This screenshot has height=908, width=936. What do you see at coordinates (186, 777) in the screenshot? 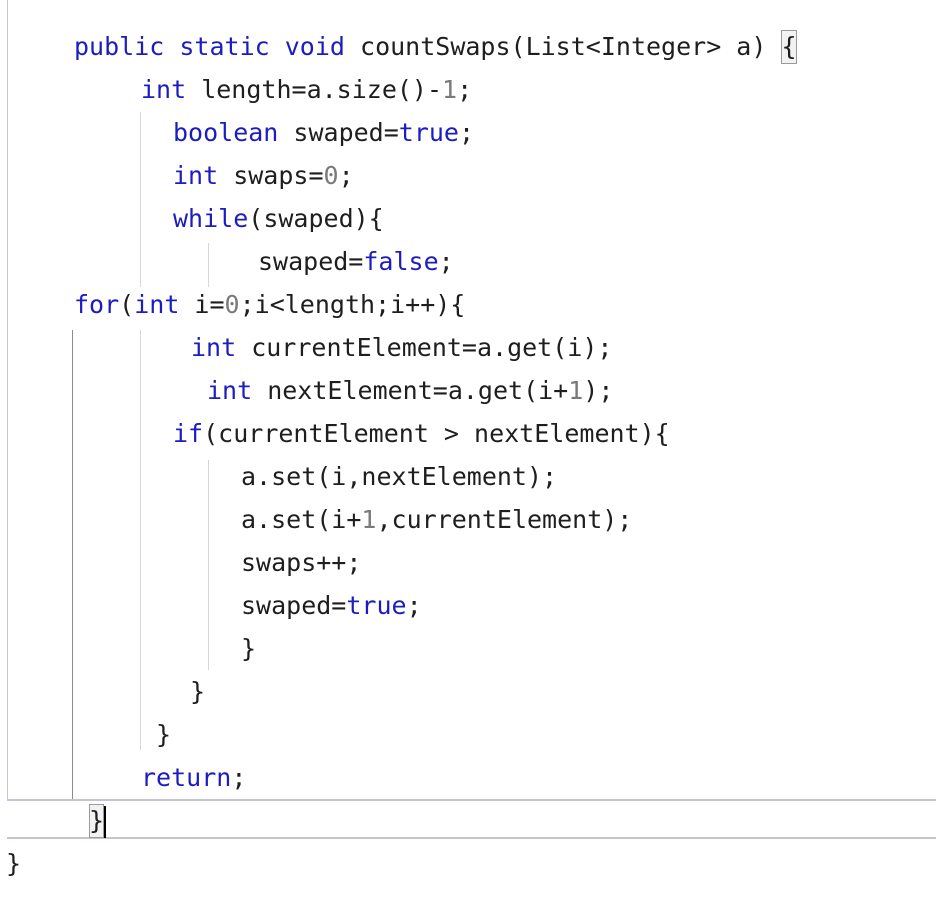
I see `code-keyword: return` at bounding box center [186, 777].